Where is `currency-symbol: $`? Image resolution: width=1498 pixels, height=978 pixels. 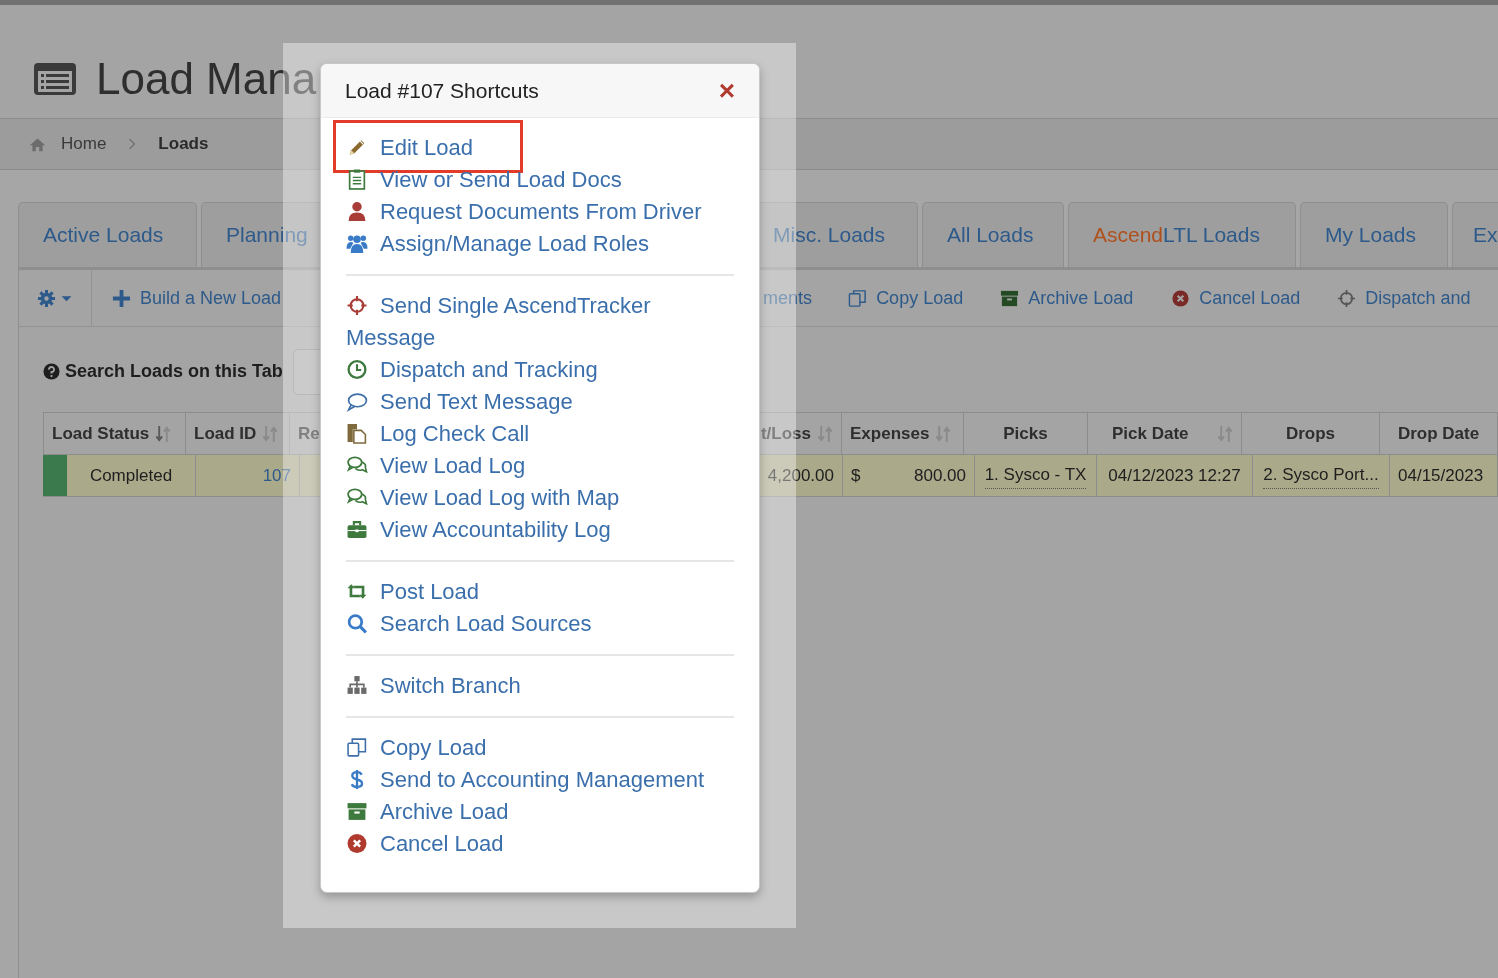 currency-symbol: $ is located at coordinates (856, 475).